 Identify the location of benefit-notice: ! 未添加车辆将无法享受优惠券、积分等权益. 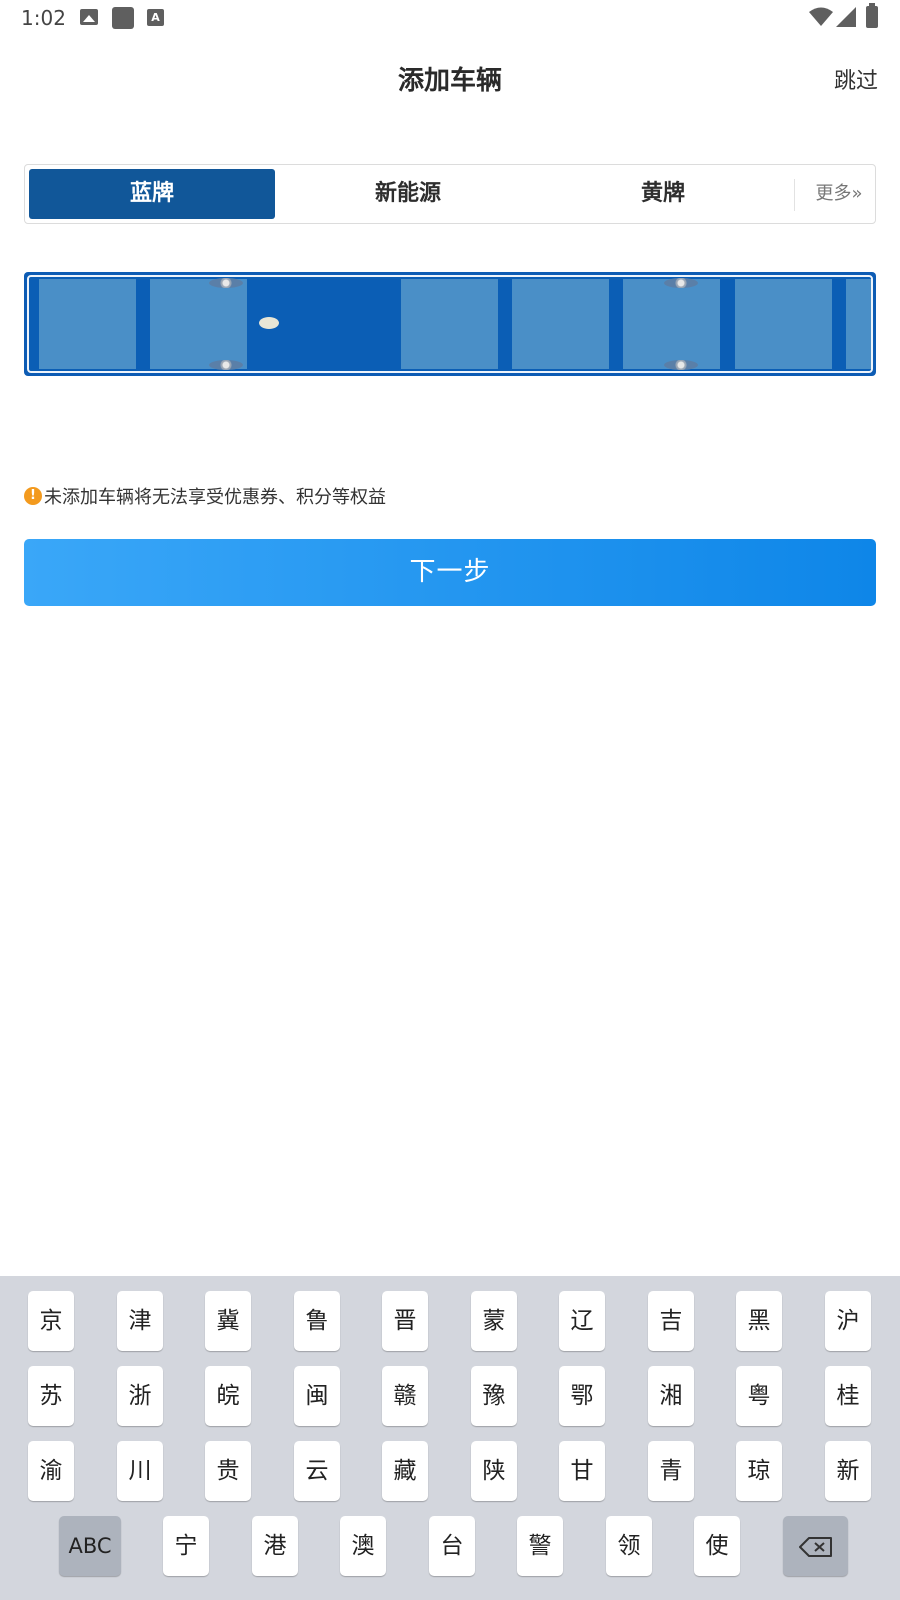
(205, 496).